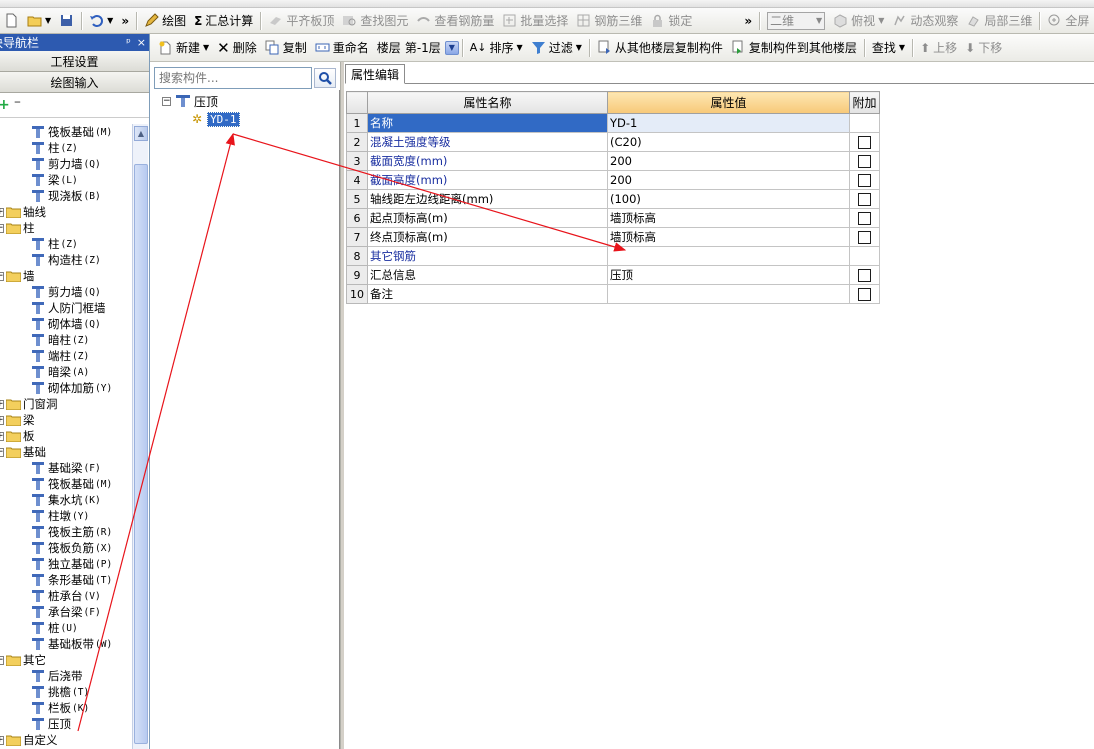  I want to click on nav-leaf-32: 基础板带 (W), so click(66, 644).